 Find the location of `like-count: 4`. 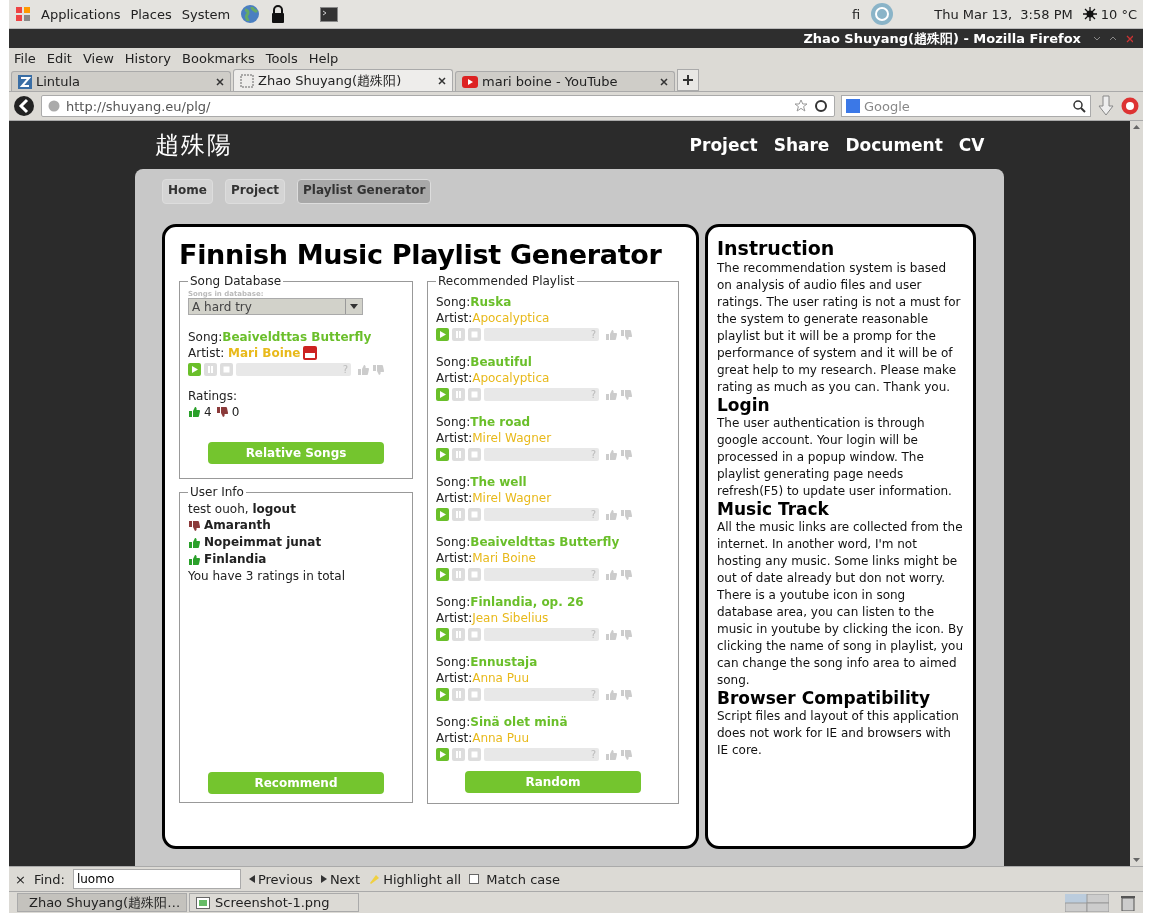

like-count: 4 is located at coordinates (208, 412).